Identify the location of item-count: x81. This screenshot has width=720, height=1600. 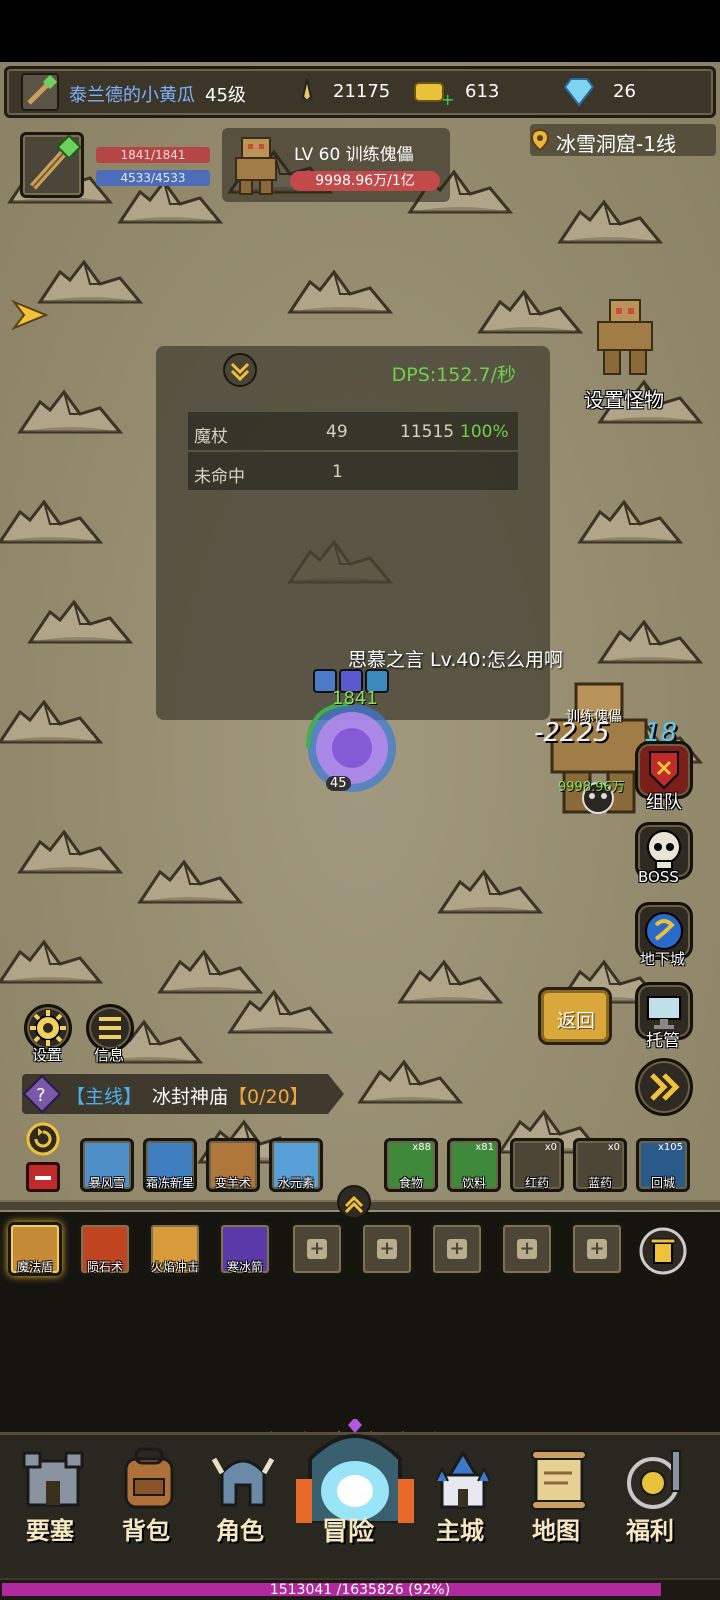
(484, 1147).